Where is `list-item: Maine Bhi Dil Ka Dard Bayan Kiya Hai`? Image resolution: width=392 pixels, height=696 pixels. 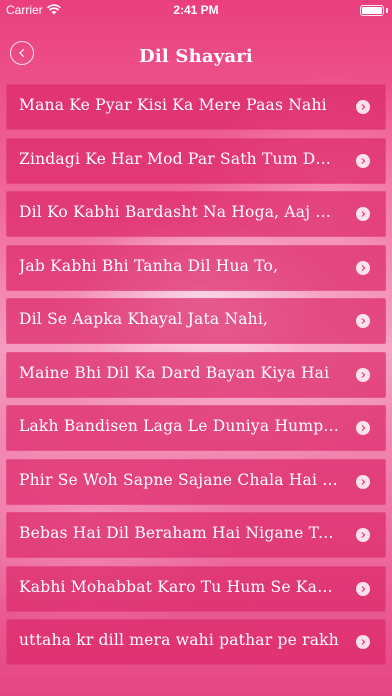 list-item: Maine Bhi Dil Ka Dard Bayan Kiya Hai is located at coordinates (196, 374).